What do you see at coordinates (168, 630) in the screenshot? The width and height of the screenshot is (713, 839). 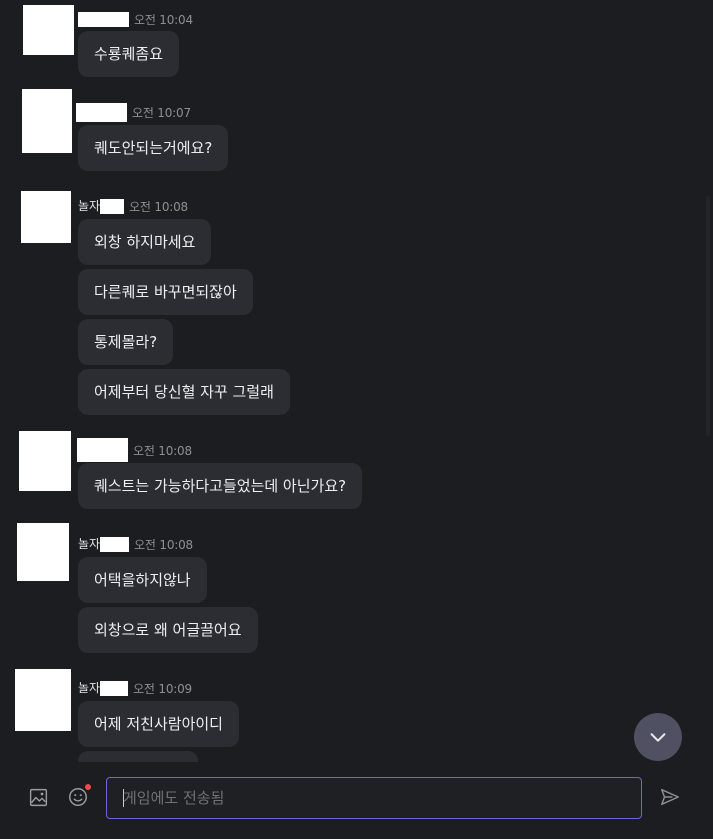 I see `message-bubble: 외창으로 왜 어글끌어요` at bounding box center [168, 630].